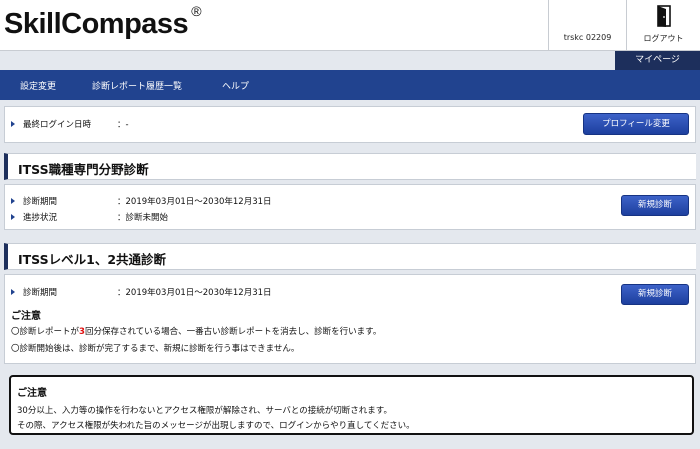 This screenshot has height=449, width=700. Describe the element at coordinates (196, 11) in the screenshot. I see `registered-mark: ®` at that location.